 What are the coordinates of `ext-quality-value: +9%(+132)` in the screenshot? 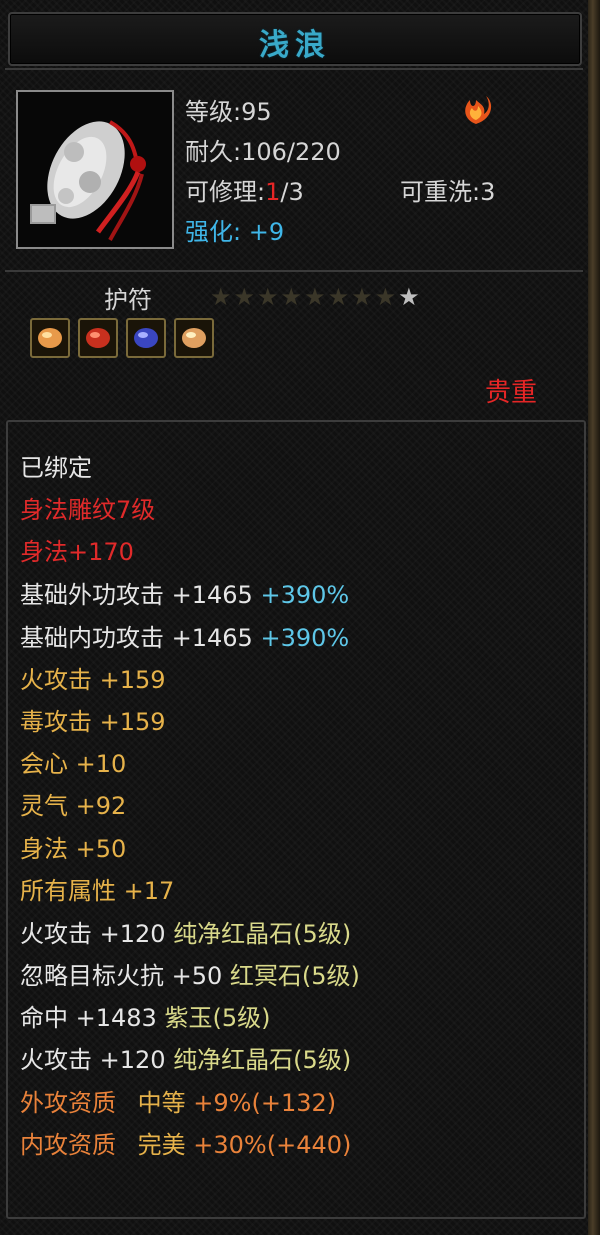 It's located at (265, 1103).